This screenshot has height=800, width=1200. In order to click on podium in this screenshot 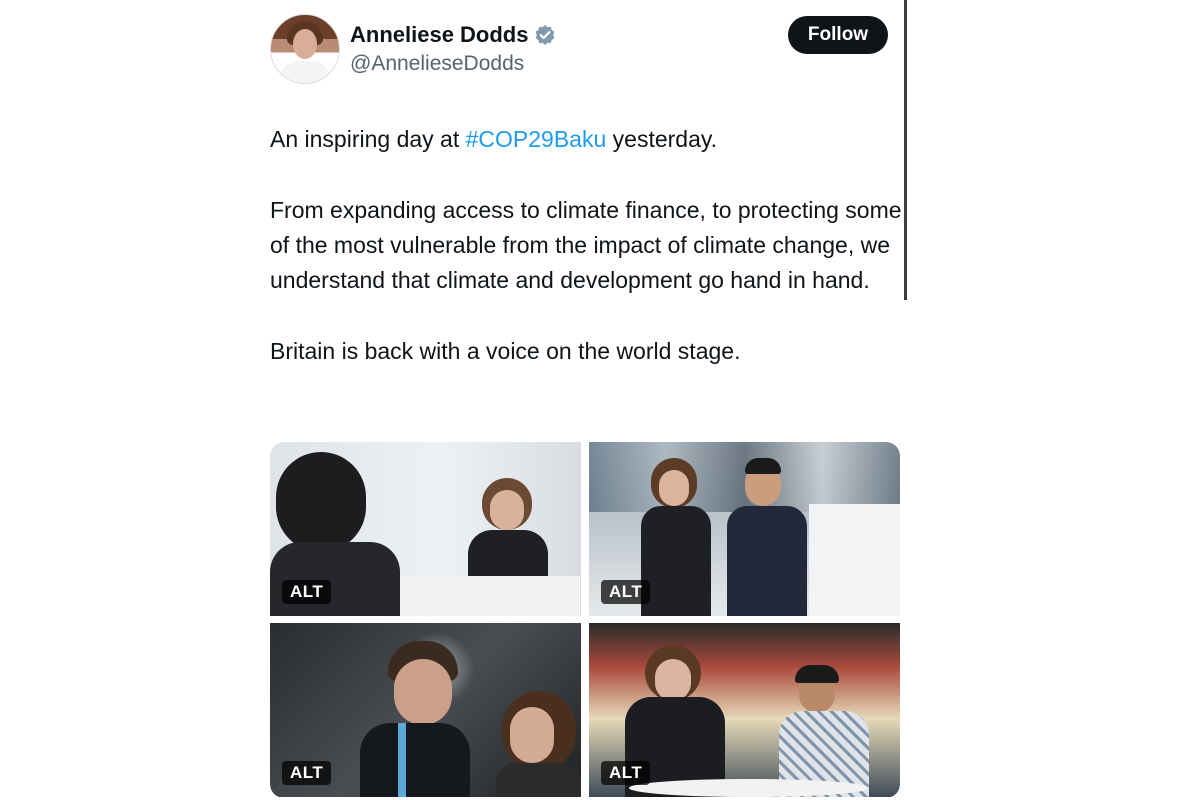, I will do `click(490, 596)`.